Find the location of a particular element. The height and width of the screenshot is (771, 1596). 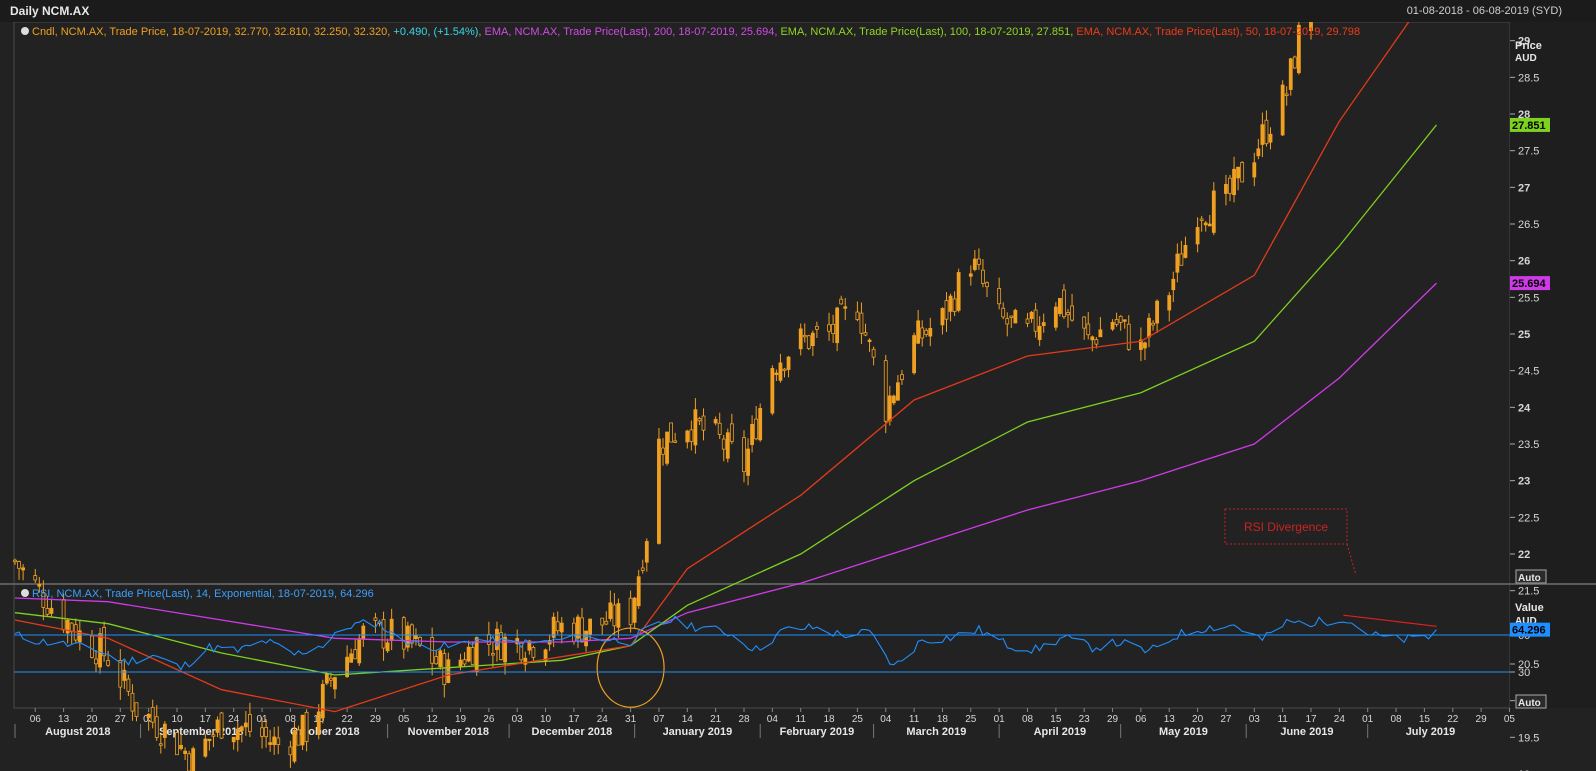

x-tick-label: 13 is located at coordinates (64, 719).